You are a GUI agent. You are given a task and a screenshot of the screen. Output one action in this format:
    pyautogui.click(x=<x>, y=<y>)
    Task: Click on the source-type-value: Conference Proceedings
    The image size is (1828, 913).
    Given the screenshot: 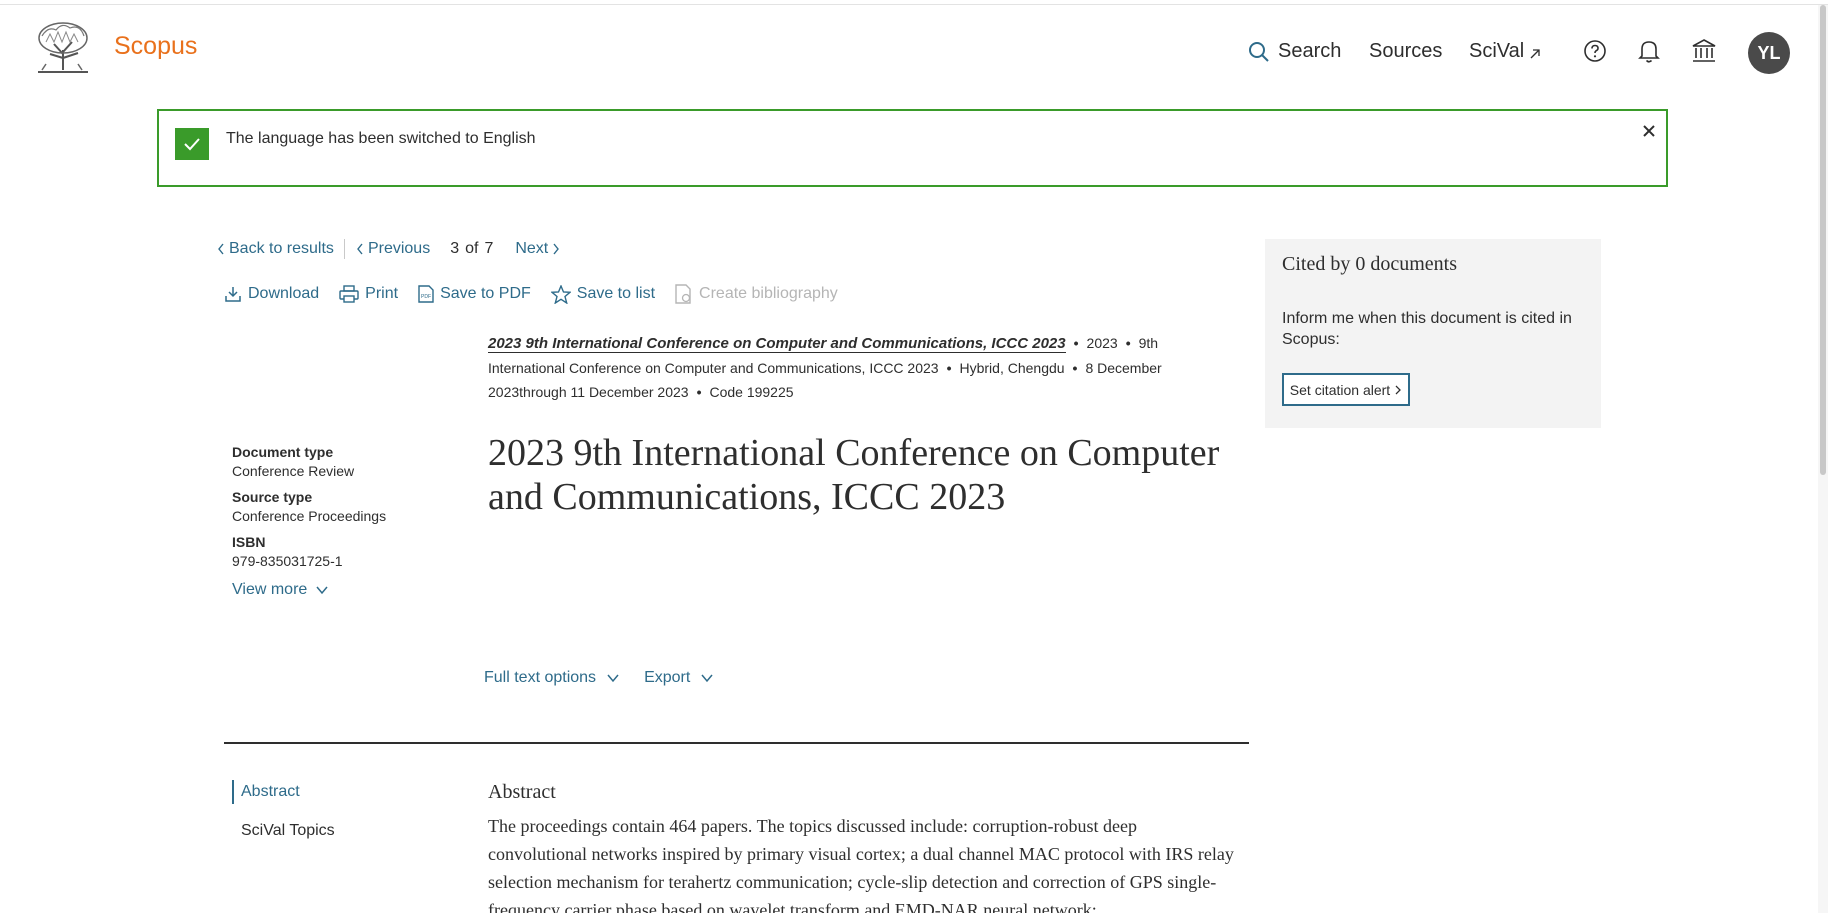 What is the action you would take?
    pyautogui.click(x=309, y=516)
    